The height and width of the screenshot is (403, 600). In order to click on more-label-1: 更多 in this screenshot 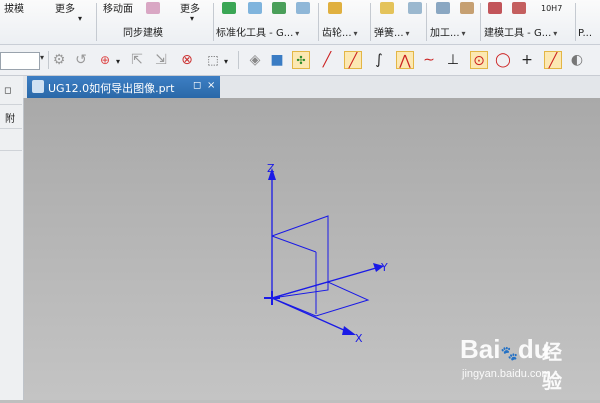, I will do `click(65, 7)`.